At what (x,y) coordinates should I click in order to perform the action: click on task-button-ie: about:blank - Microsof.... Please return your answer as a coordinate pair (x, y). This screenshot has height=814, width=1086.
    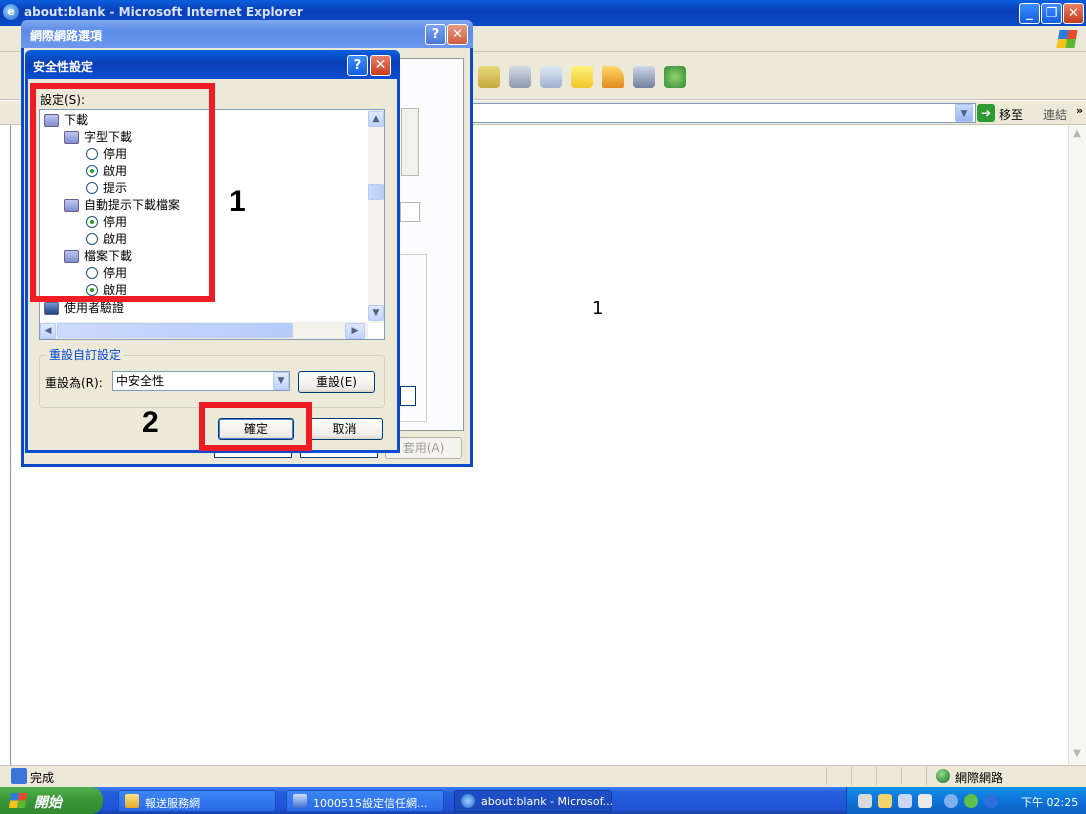
    Looking at the image, I should click on (534, 801).